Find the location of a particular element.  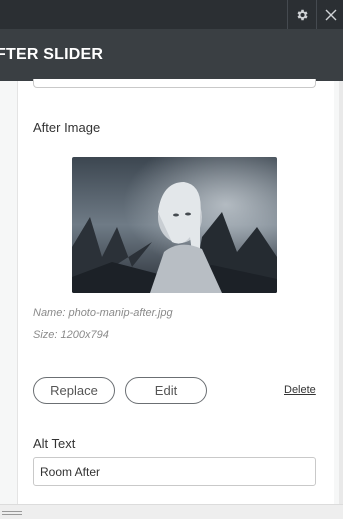

gear-icon is located at coordinates (302, 14).